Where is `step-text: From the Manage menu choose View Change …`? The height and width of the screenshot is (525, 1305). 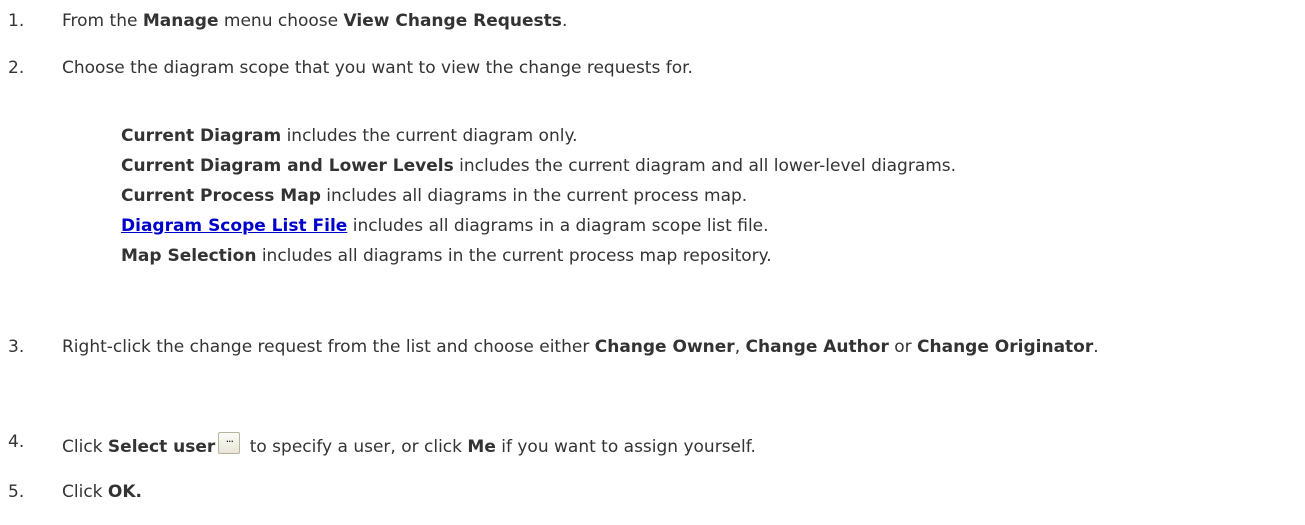
step-text: From the Manage menu choose View Change … is located at coordinates (315, 21).